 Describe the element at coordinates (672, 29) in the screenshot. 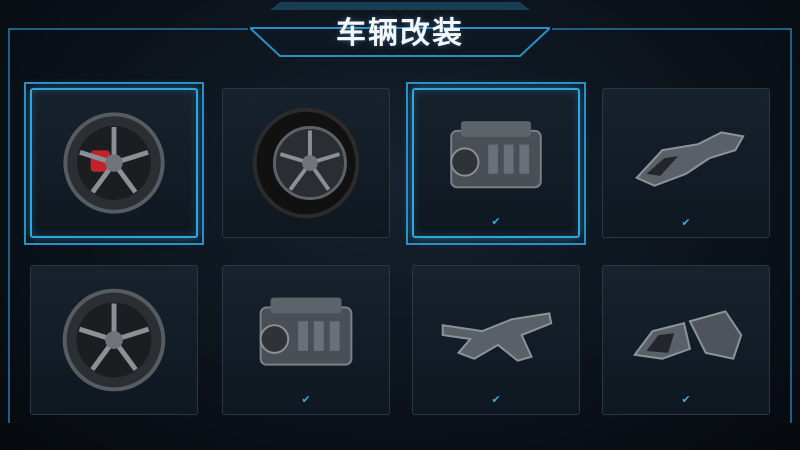

I see `frame-line-top-right` at that location.